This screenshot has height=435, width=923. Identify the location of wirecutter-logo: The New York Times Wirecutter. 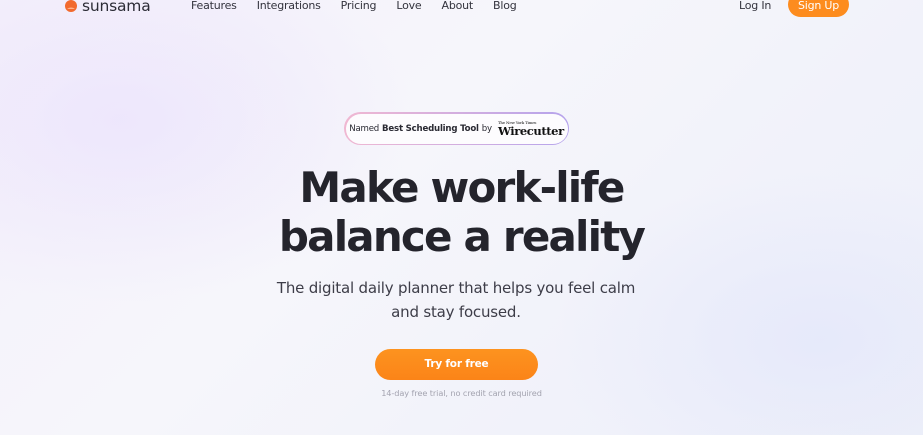
(531, 128).